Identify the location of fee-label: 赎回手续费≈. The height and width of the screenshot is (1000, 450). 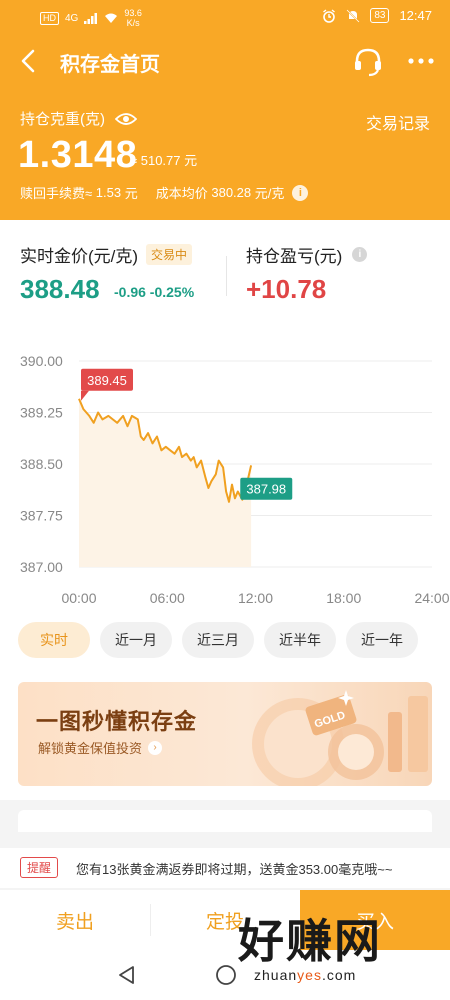
(56, 193).